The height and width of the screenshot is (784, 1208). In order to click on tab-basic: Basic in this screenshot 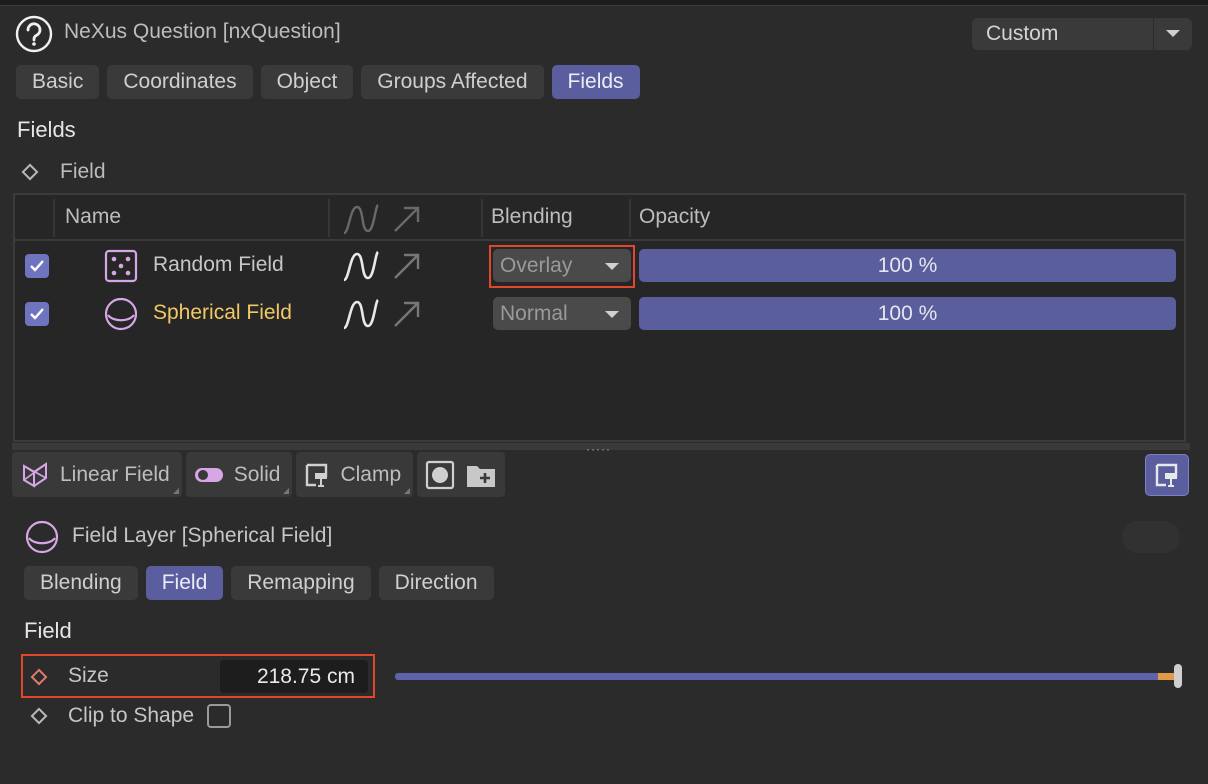, I will do `click(58, 82)`.